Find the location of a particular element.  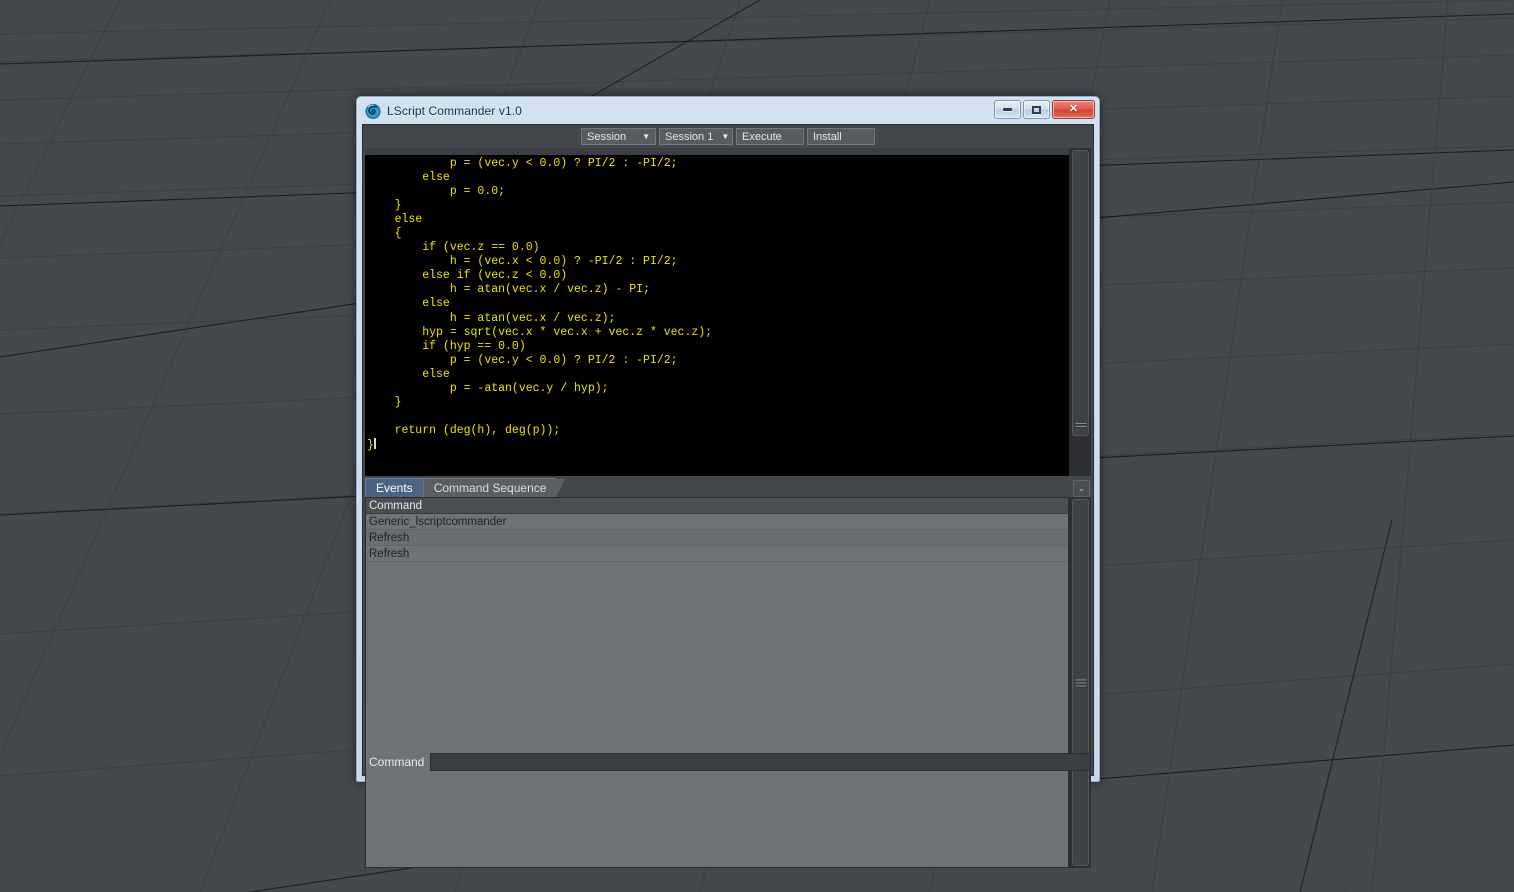

session-dropdown-value: Session is located at coordinates (607, 136).